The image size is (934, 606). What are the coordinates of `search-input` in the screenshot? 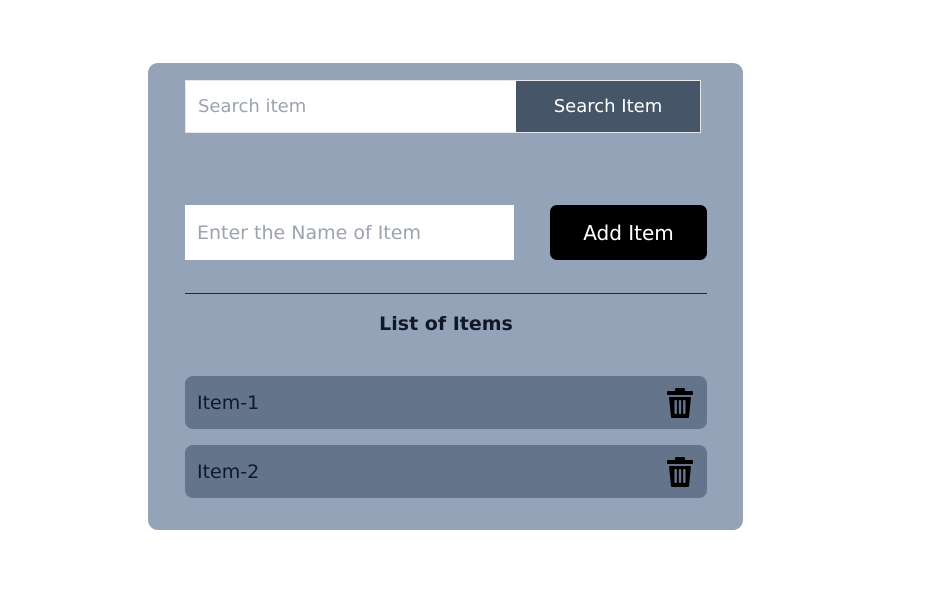 It's located at (351, 106).